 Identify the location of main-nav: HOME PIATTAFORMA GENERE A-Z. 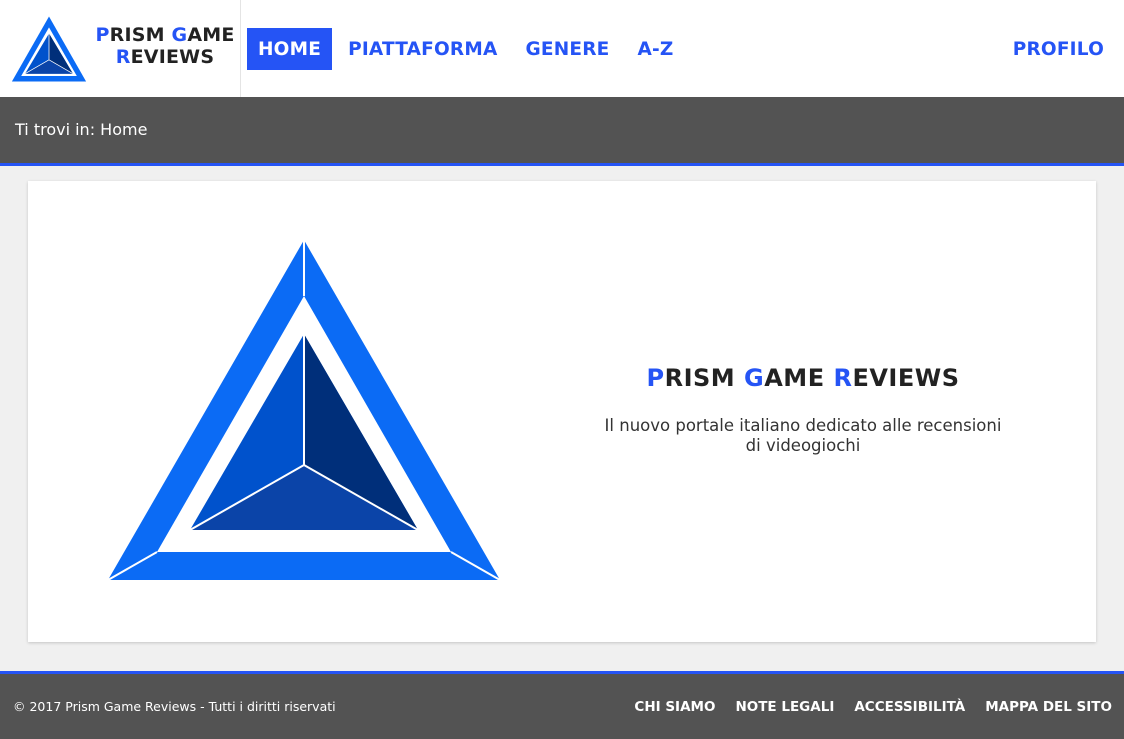
(469, 49).